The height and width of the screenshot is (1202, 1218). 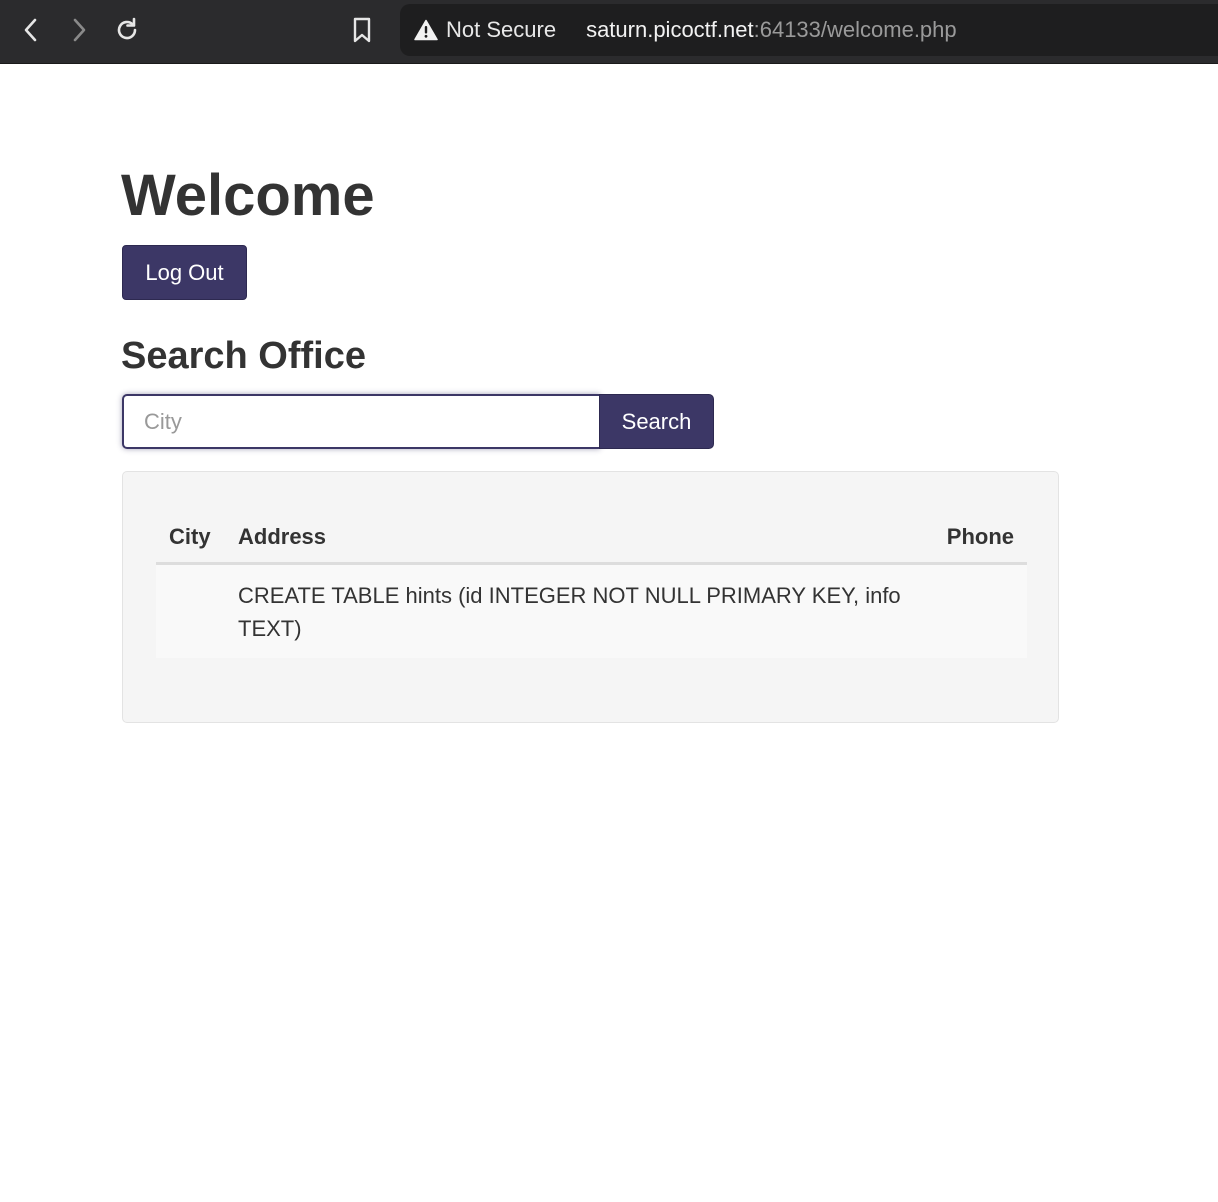 What do you see at coordinates (248, 195) in the screenshot?
I see `page-title: Welcome` at bounding box center [248, 195].